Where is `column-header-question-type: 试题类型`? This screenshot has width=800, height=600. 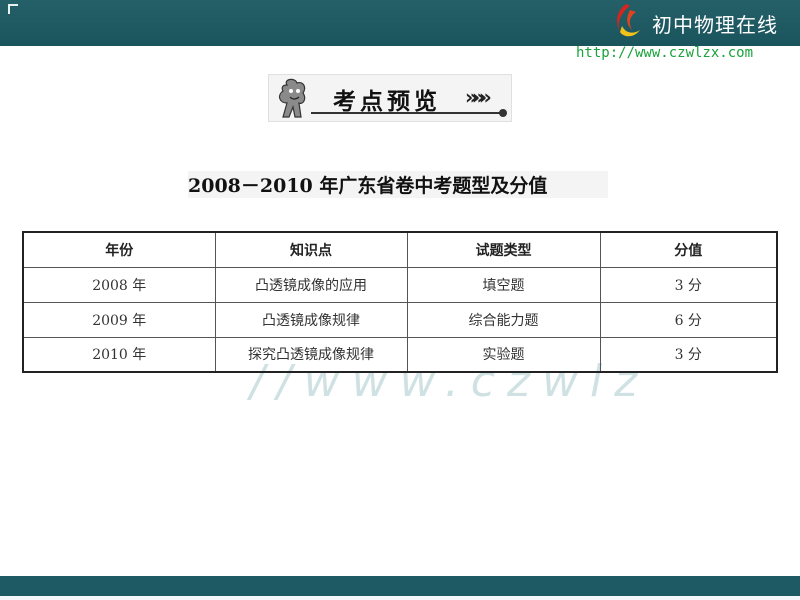
column-header-question-type: 试题类型 is located at coordinates (503, 249).